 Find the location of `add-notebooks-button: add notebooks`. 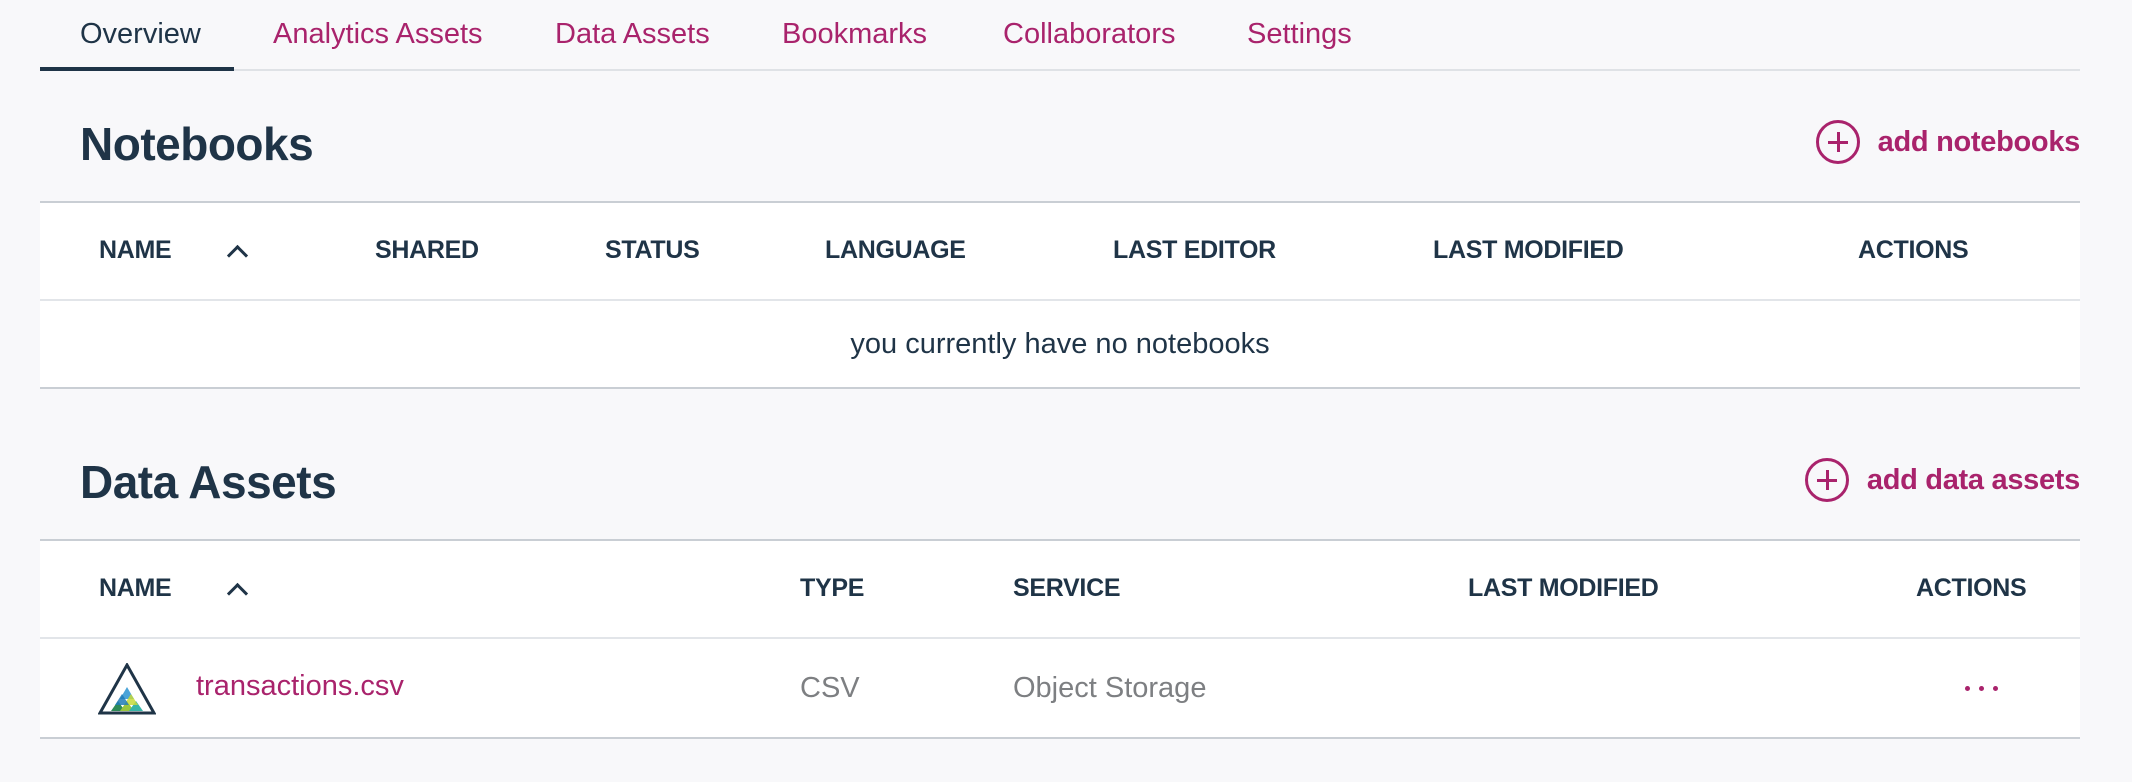

add-notebooks-button: add notebooks is located at coordinates (1948, 142).